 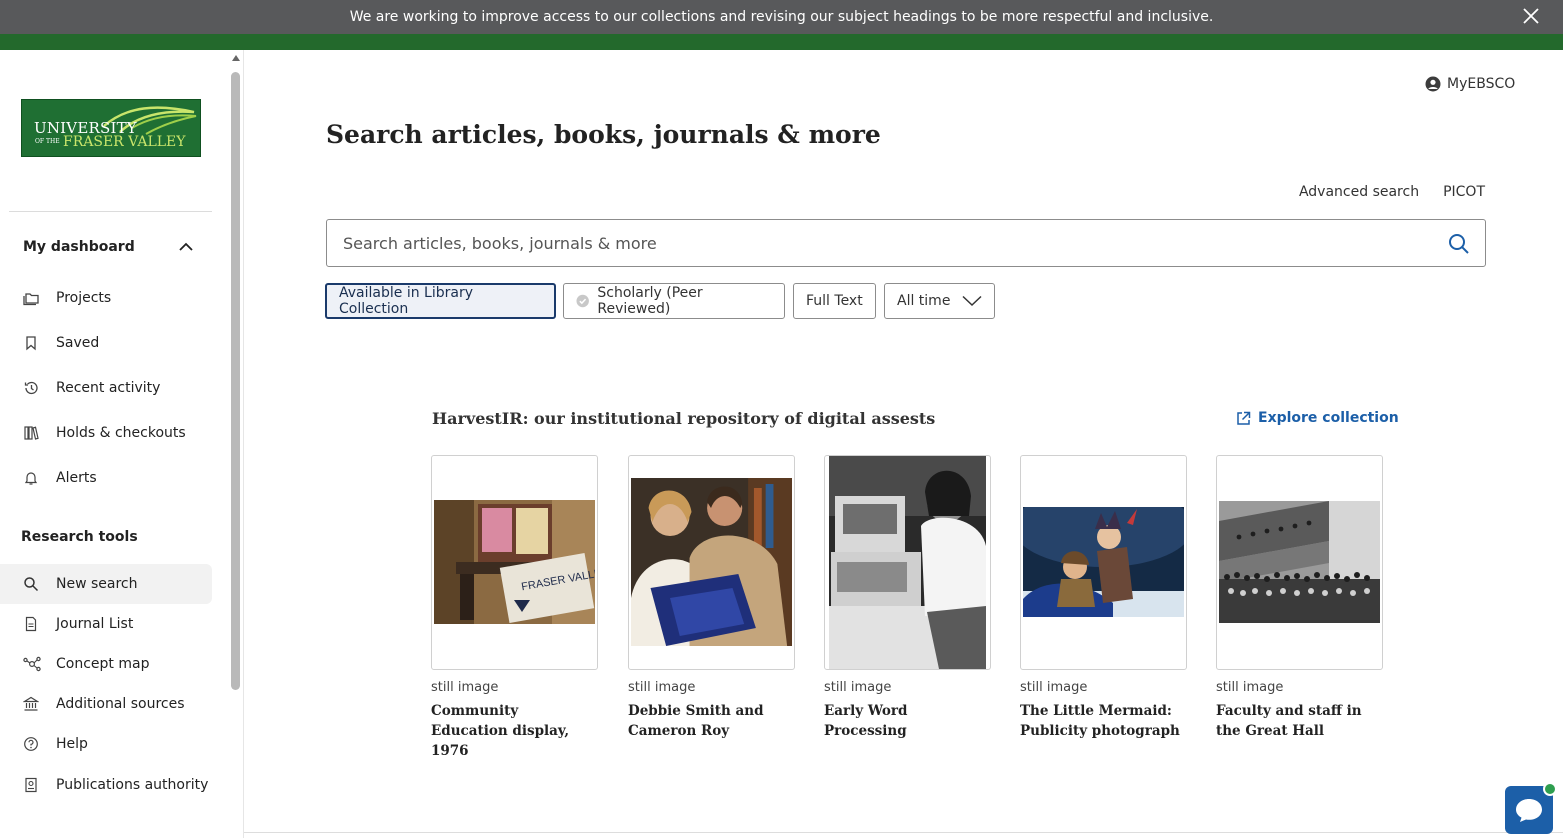 What do you see at coordinates (650, 301) in the screenshot?
I see `filter-label: Scholarly (Peer Reviewed)` at bounding box center [650, 301].